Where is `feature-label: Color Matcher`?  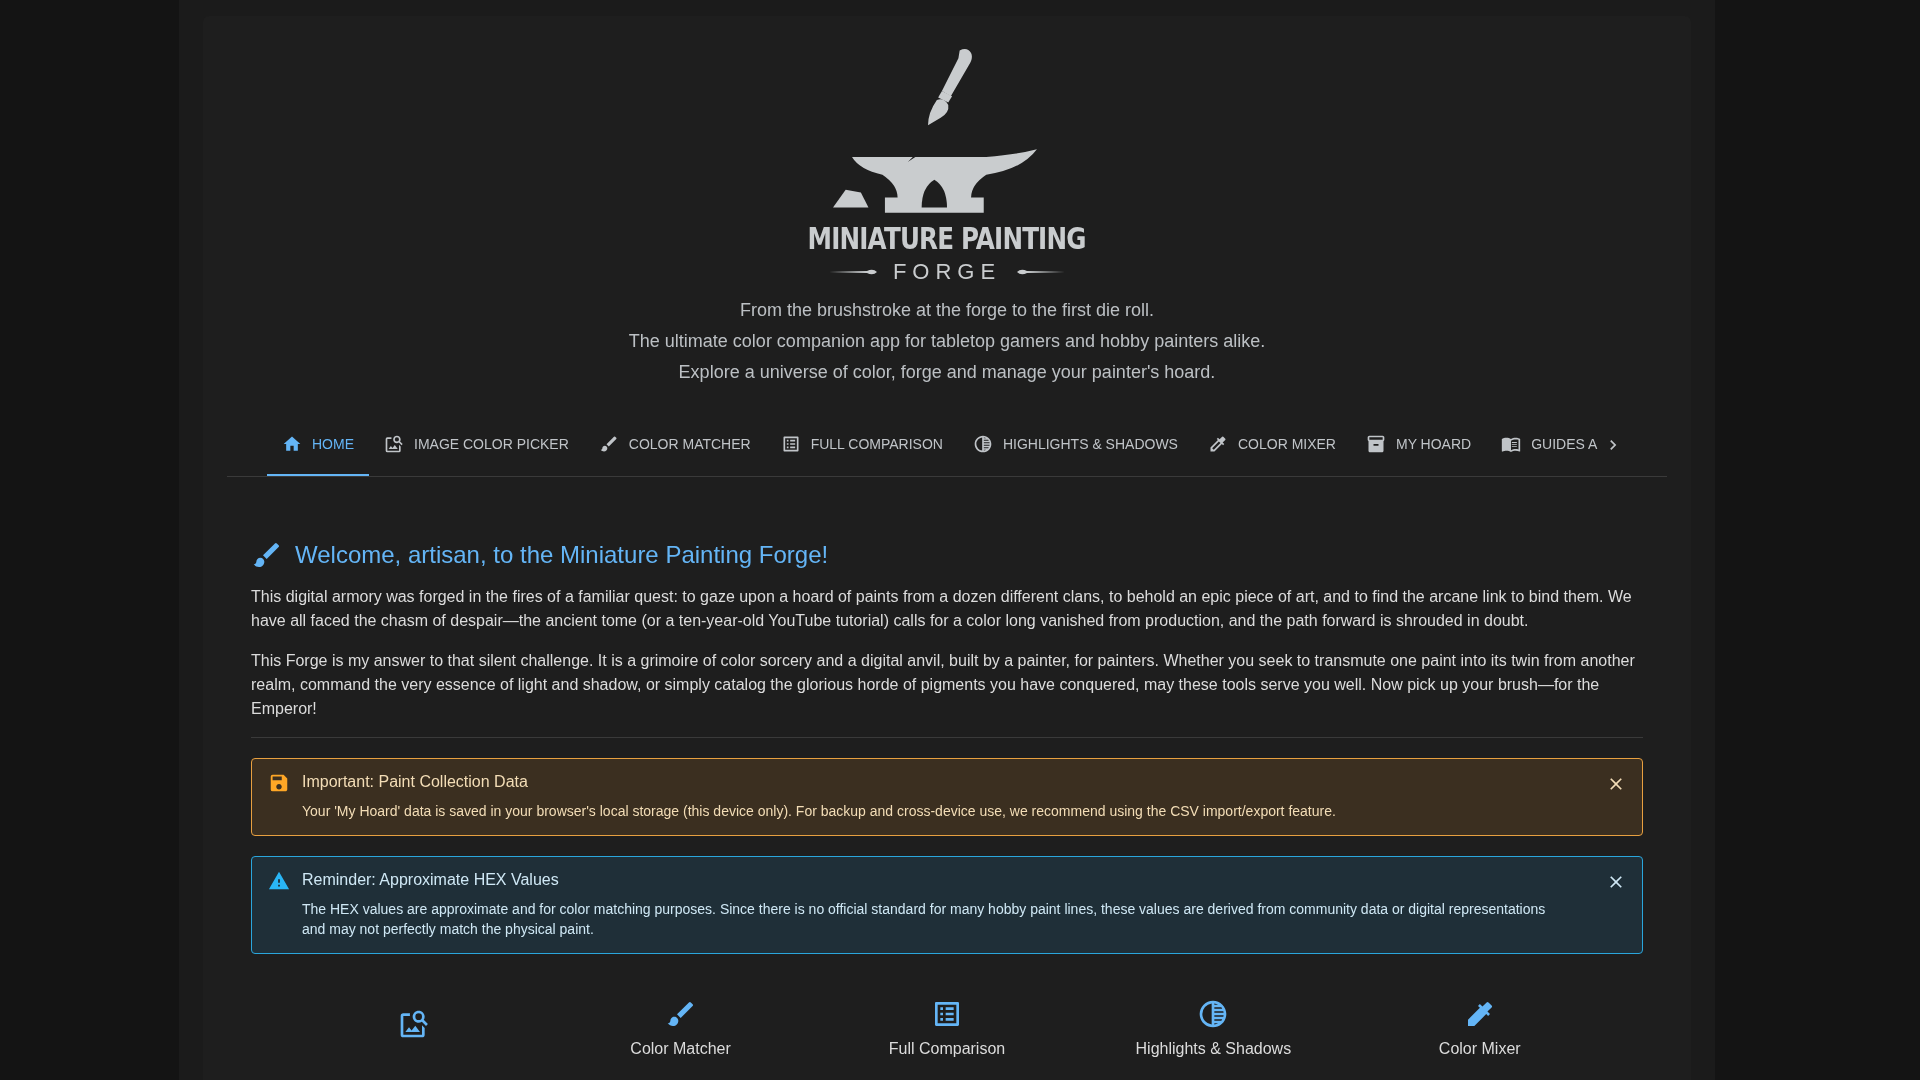 feature-label: Color Matcher is located at coordinates (680, 1049).